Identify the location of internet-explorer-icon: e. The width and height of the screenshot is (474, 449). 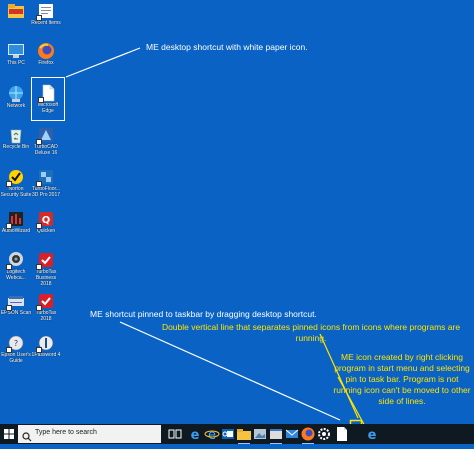
(212, 434).